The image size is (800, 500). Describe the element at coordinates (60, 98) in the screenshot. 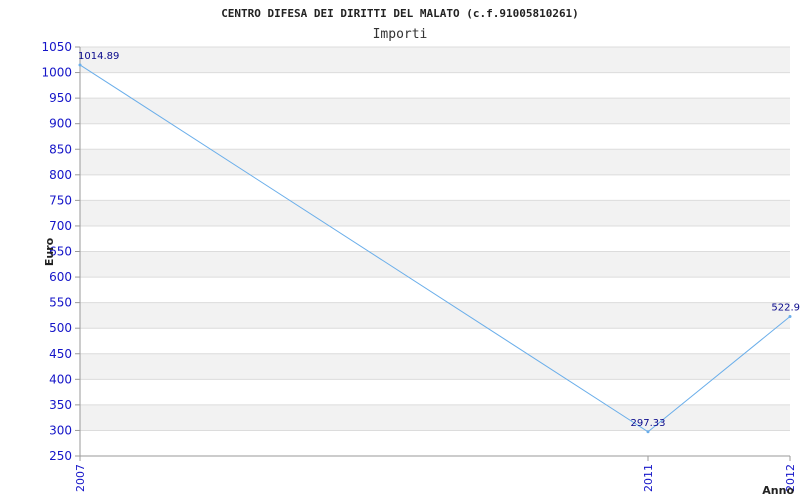

I see `y-tick-label: 950` at that location.